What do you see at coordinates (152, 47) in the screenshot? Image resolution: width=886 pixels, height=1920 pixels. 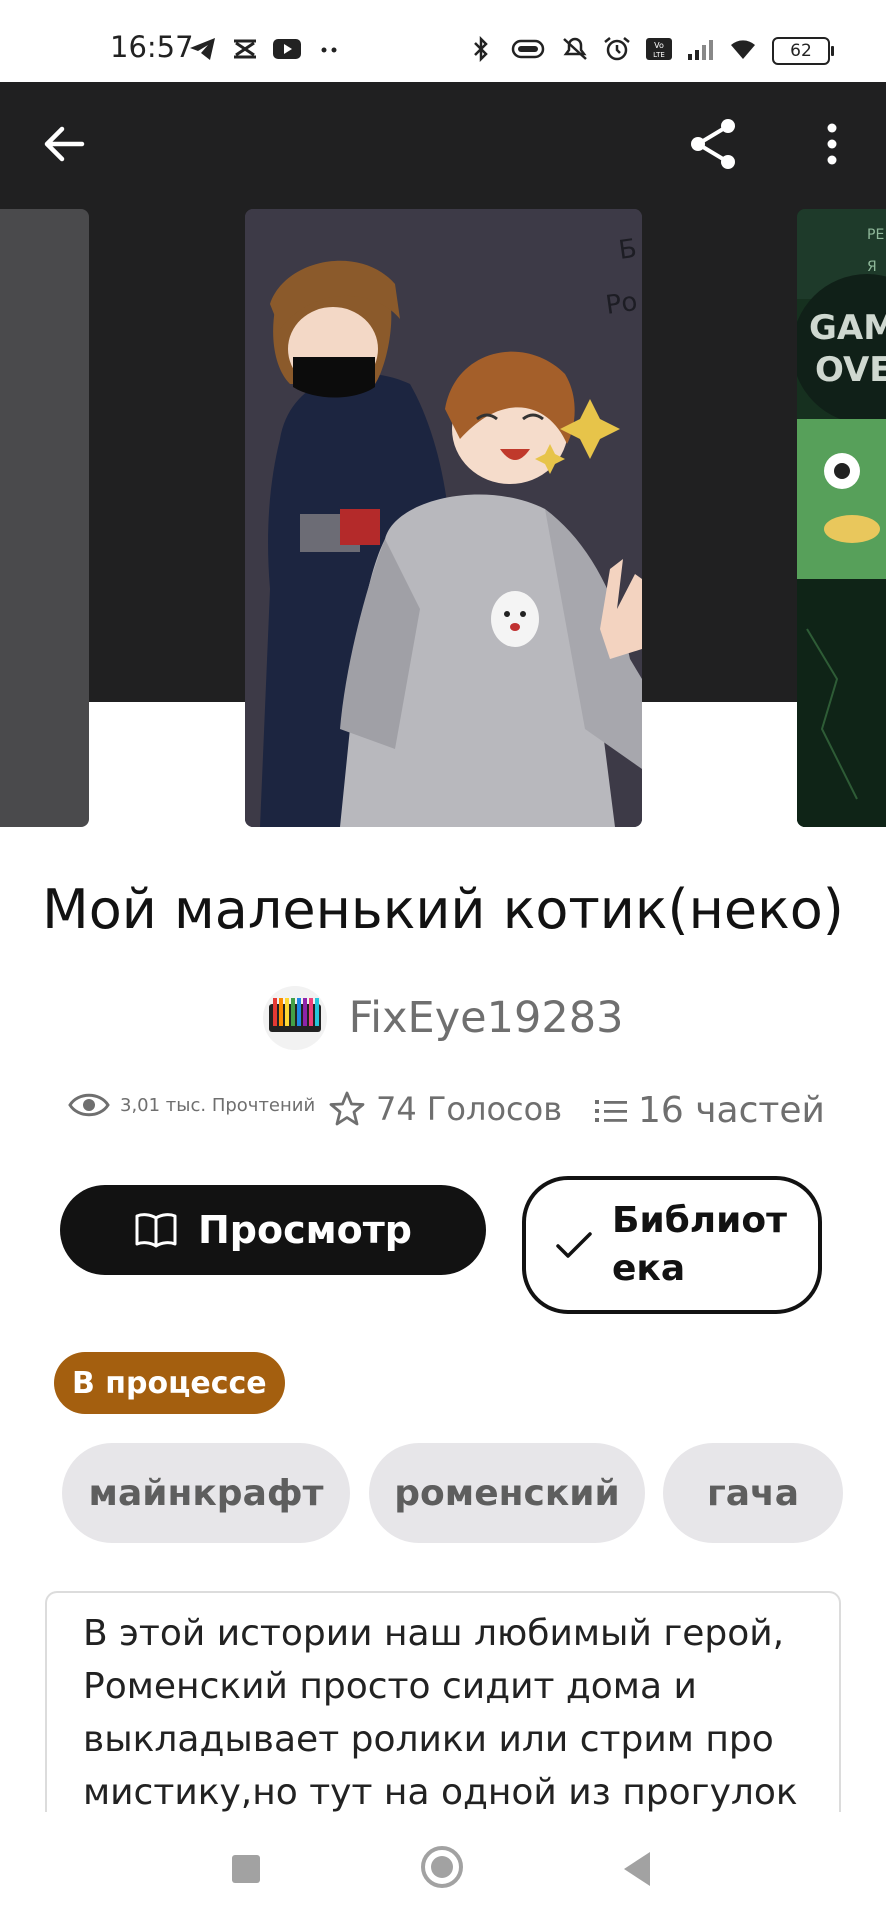 I see `status-time: 16:57` at bounding box center [152, 47].